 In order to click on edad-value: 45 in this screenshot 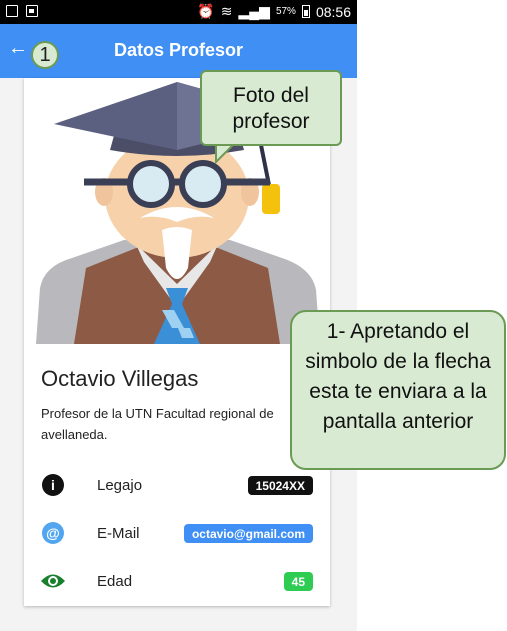, I will do `click(298, 581)`.